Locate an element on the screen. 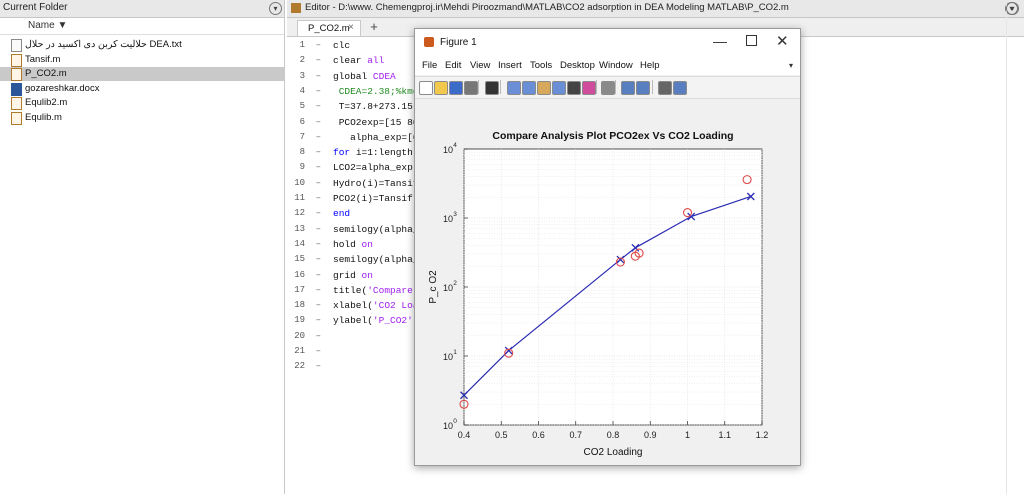 The image size is (1024, 494). menu-help: Help is located at coordinates (650, 65).